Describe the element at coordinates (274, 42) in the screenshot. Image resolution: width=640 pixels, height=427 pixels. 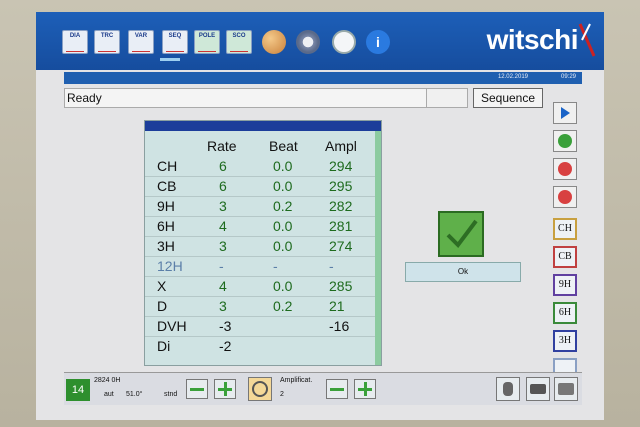
I see `users-icon` at that location.